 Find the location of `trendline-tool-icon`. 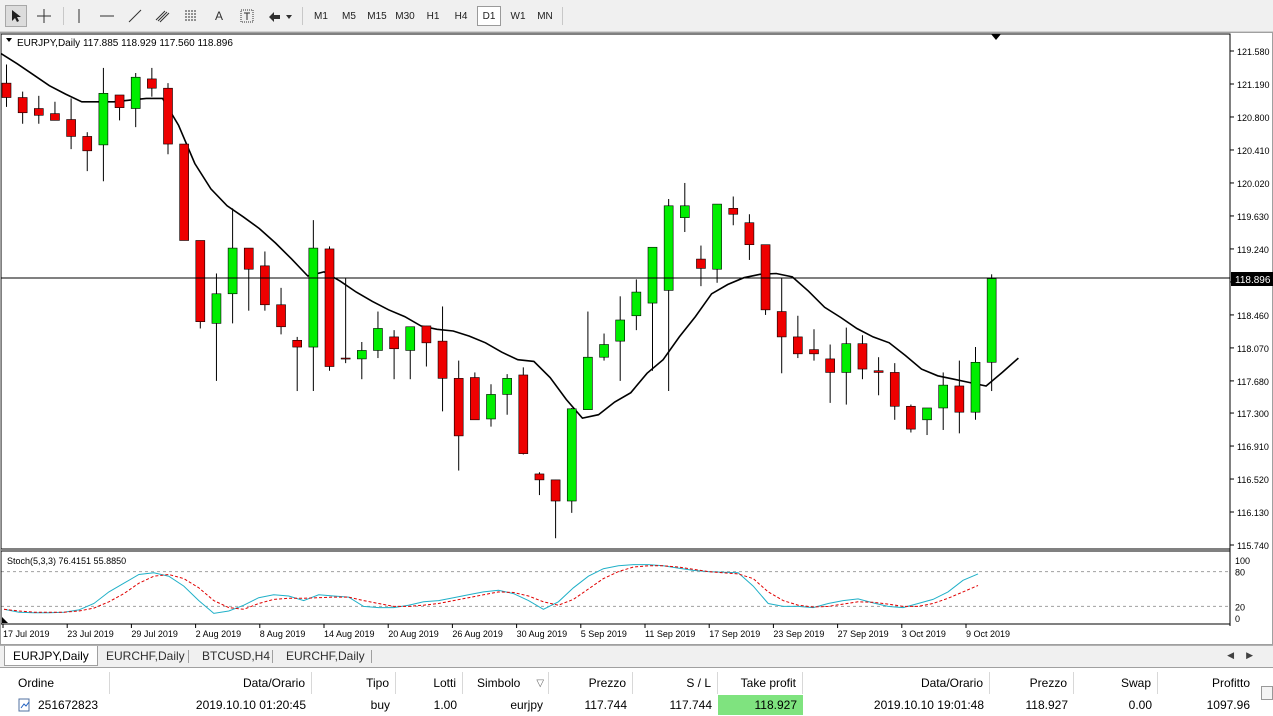

trendline-tool-icon is located at coordinates (135, 16).